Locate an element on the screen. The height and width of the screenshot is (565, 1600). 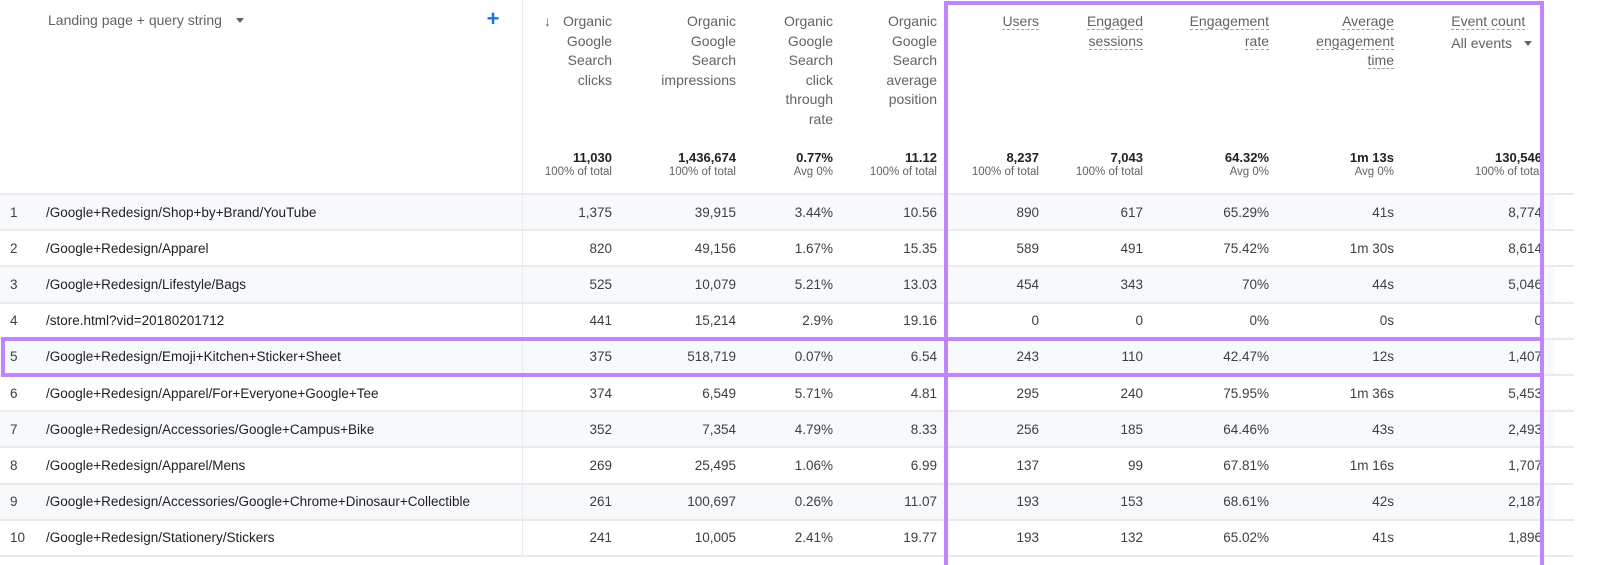
cell-engagement-rate: 42.47% is located at coordinates (1216, 357).